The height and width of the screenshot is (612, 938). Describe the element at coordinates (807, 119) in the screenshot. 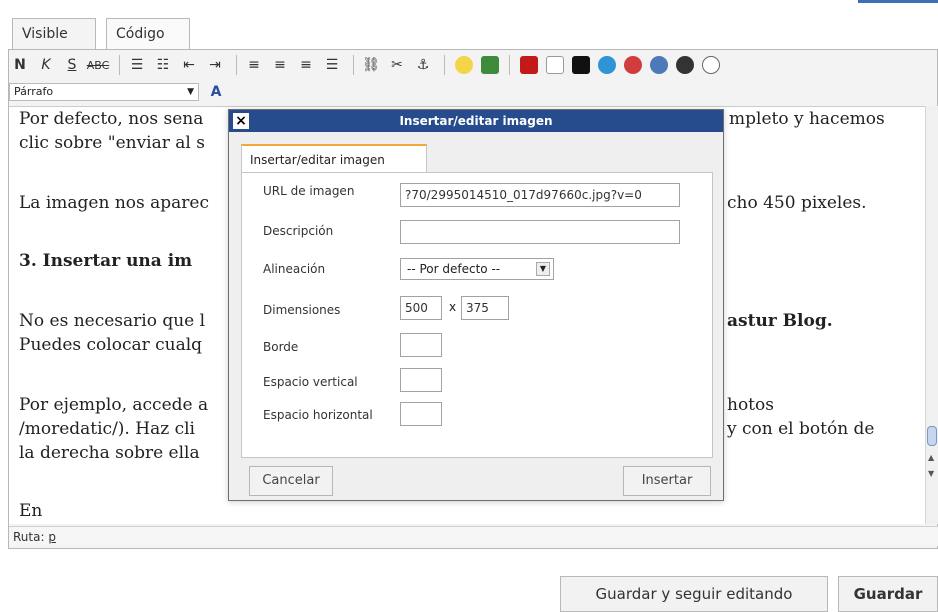

I see `paragraph-fragment: mpleto y hacemos` at that location.